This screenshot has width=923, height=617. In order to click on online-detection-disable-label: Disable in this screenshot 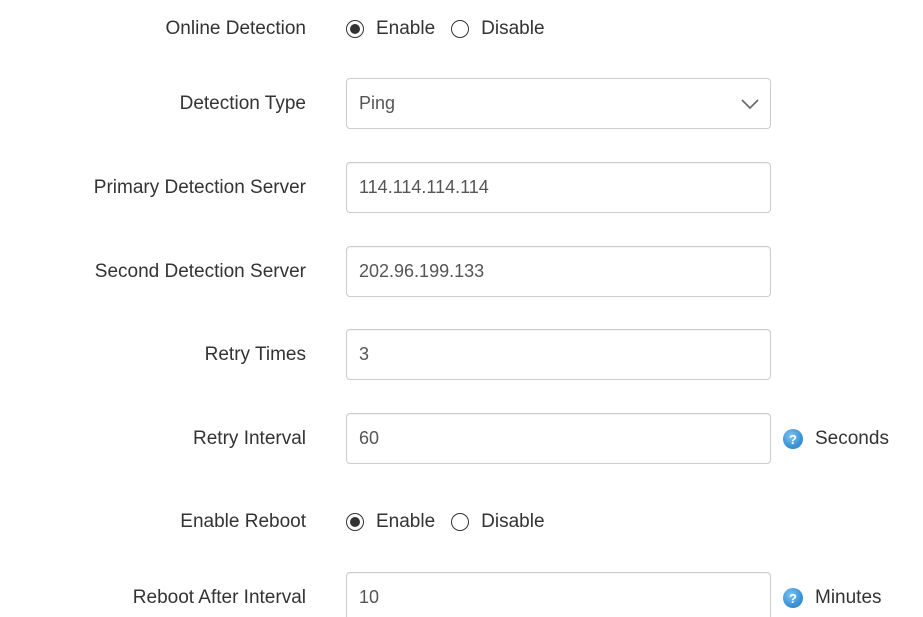, I will do `click(513, 28)`.